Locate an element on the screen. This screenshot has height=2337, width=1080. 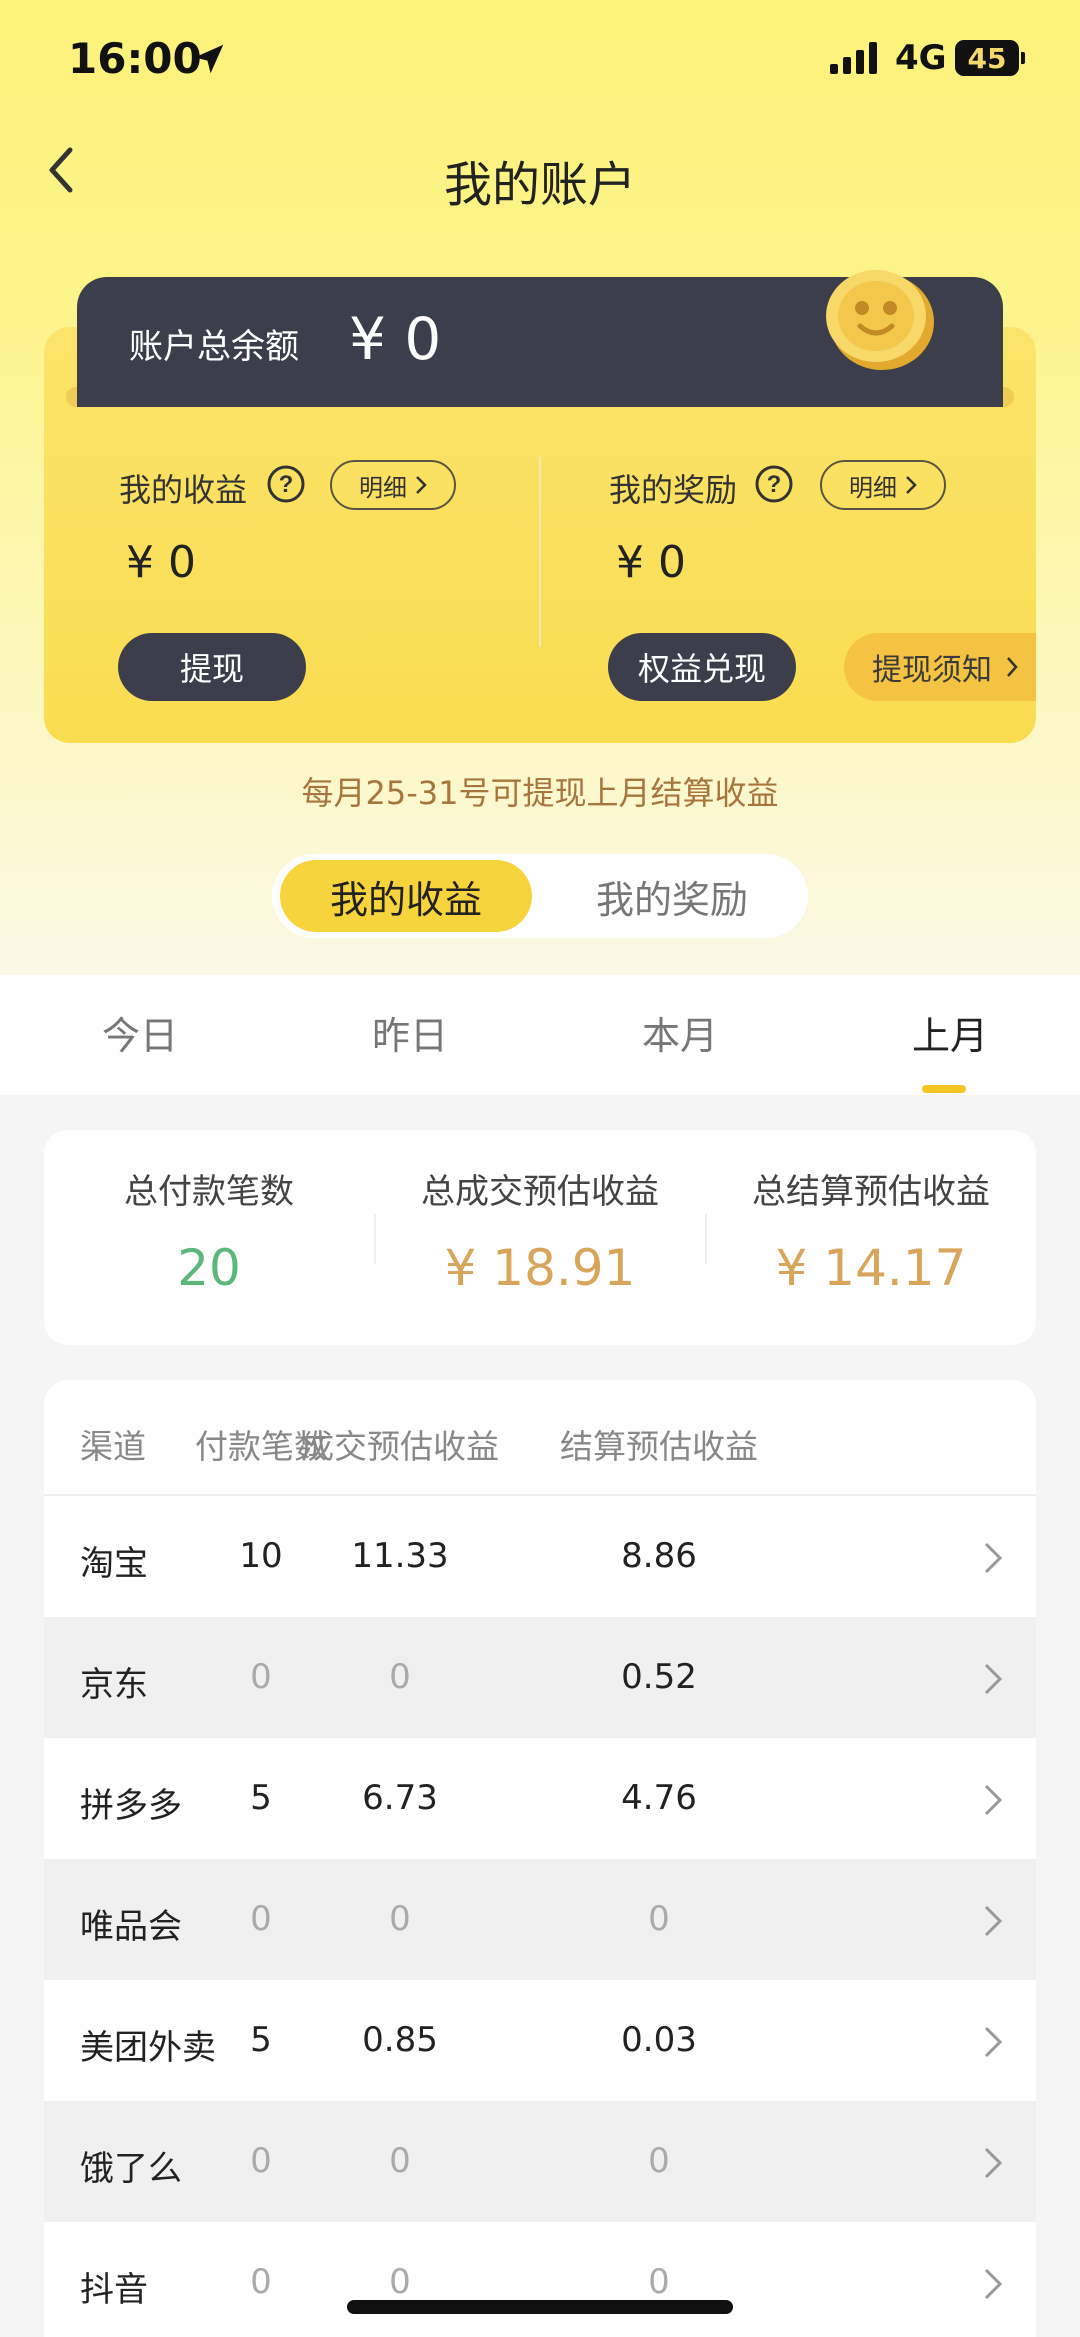
column-header-channel: 渠道 is located at coordinates (113, 1446).